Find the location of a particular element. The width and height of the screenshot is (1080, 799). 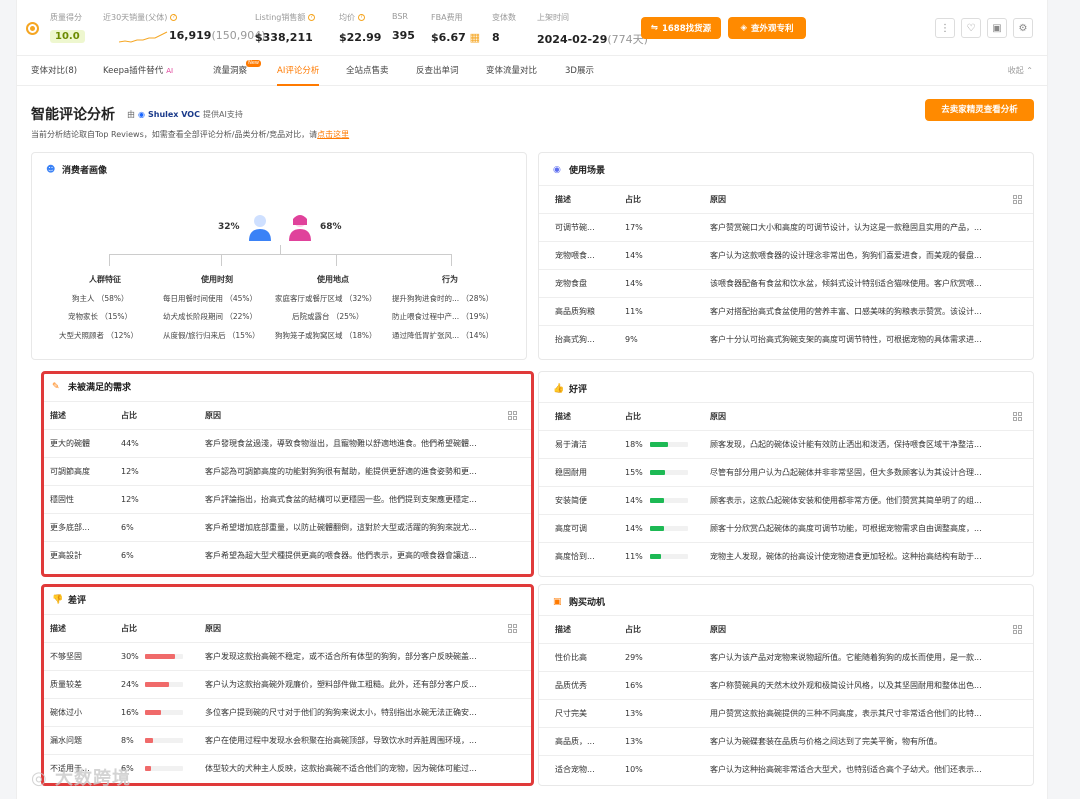

brand-logo-icon is located at coordinates (32, 28).